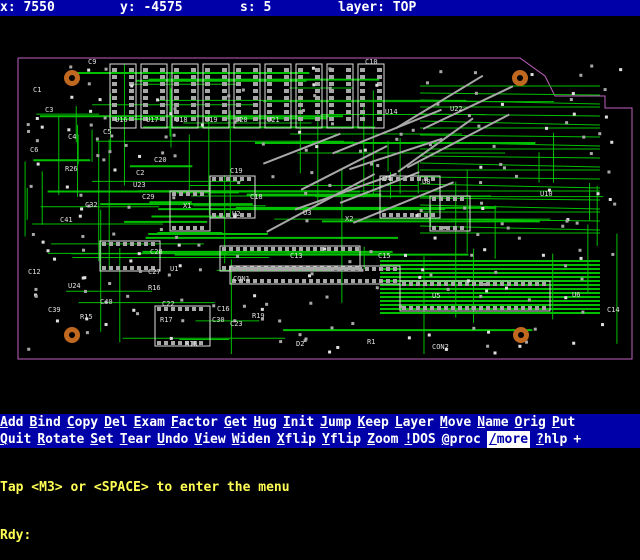  I want to click on menu-quit: Quit, so click(15, 439).